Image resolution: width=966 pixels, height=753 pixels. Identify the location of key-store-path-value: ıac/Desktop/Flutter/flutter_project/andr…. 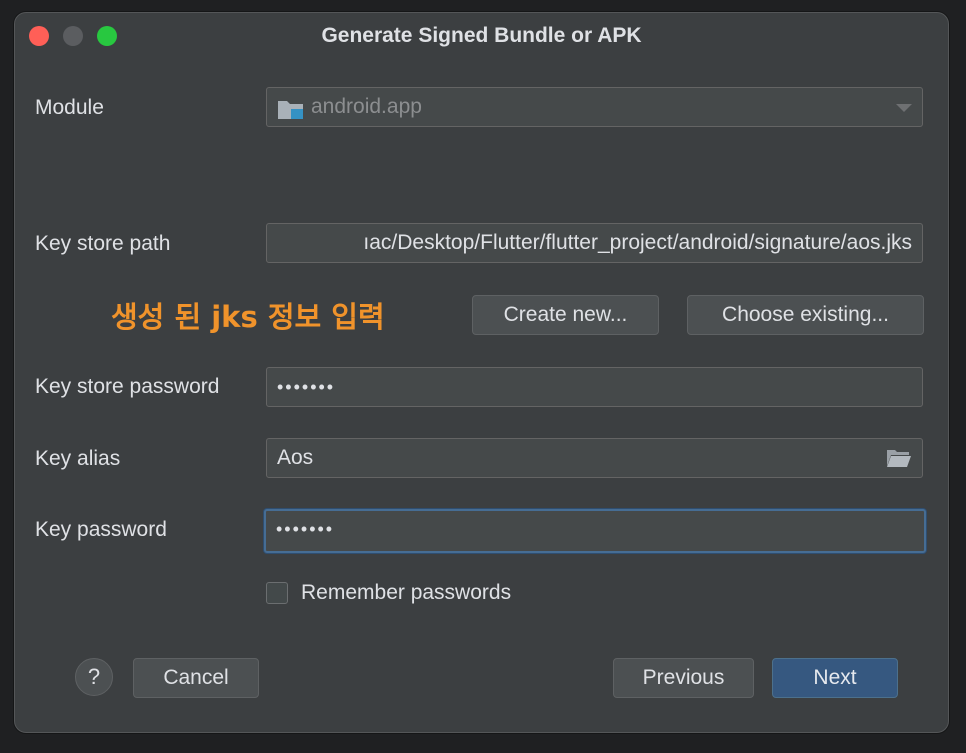
(637, 242).